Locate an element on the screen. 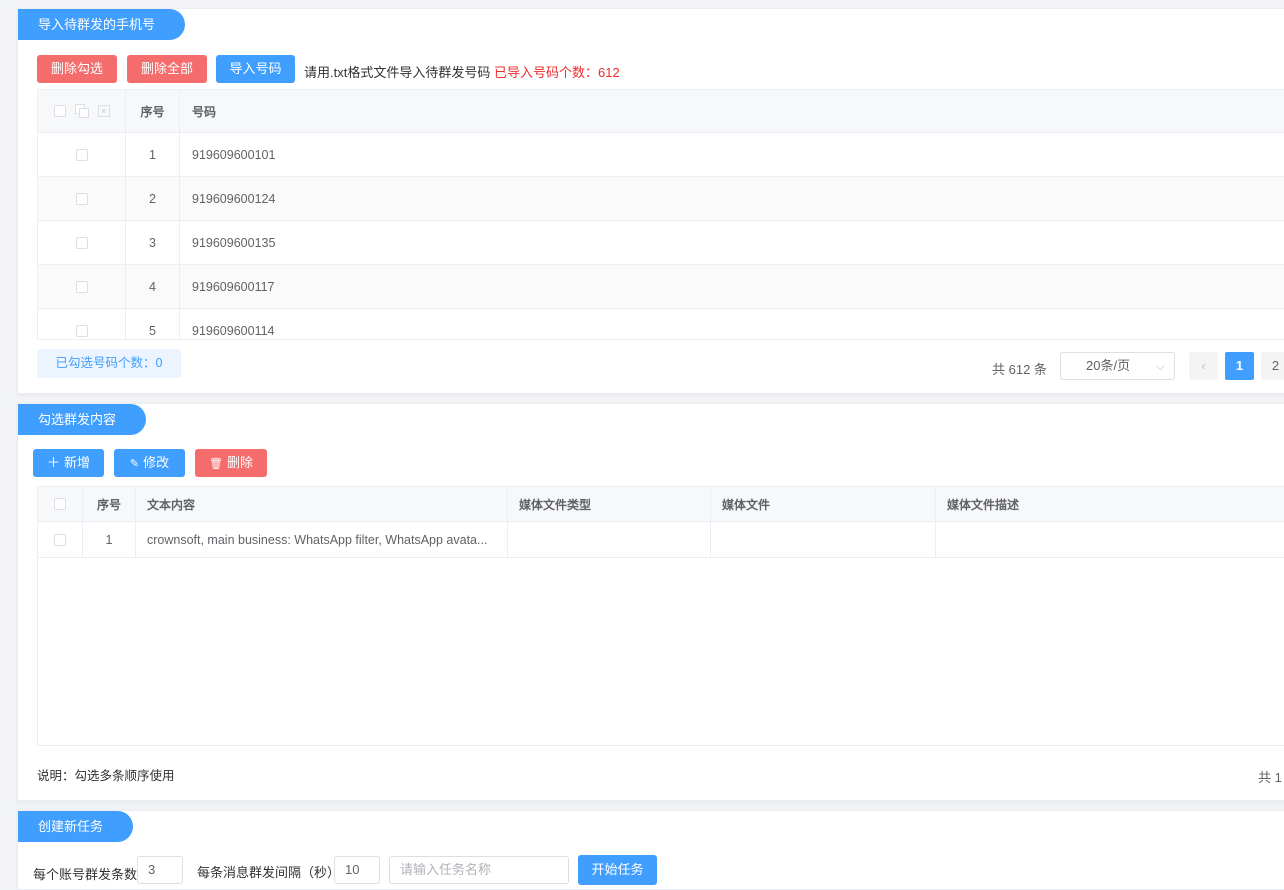 The height and width of the screenshot is (890, 1284). table-row: 5 919609600114 is located at coordinates (661, 324).